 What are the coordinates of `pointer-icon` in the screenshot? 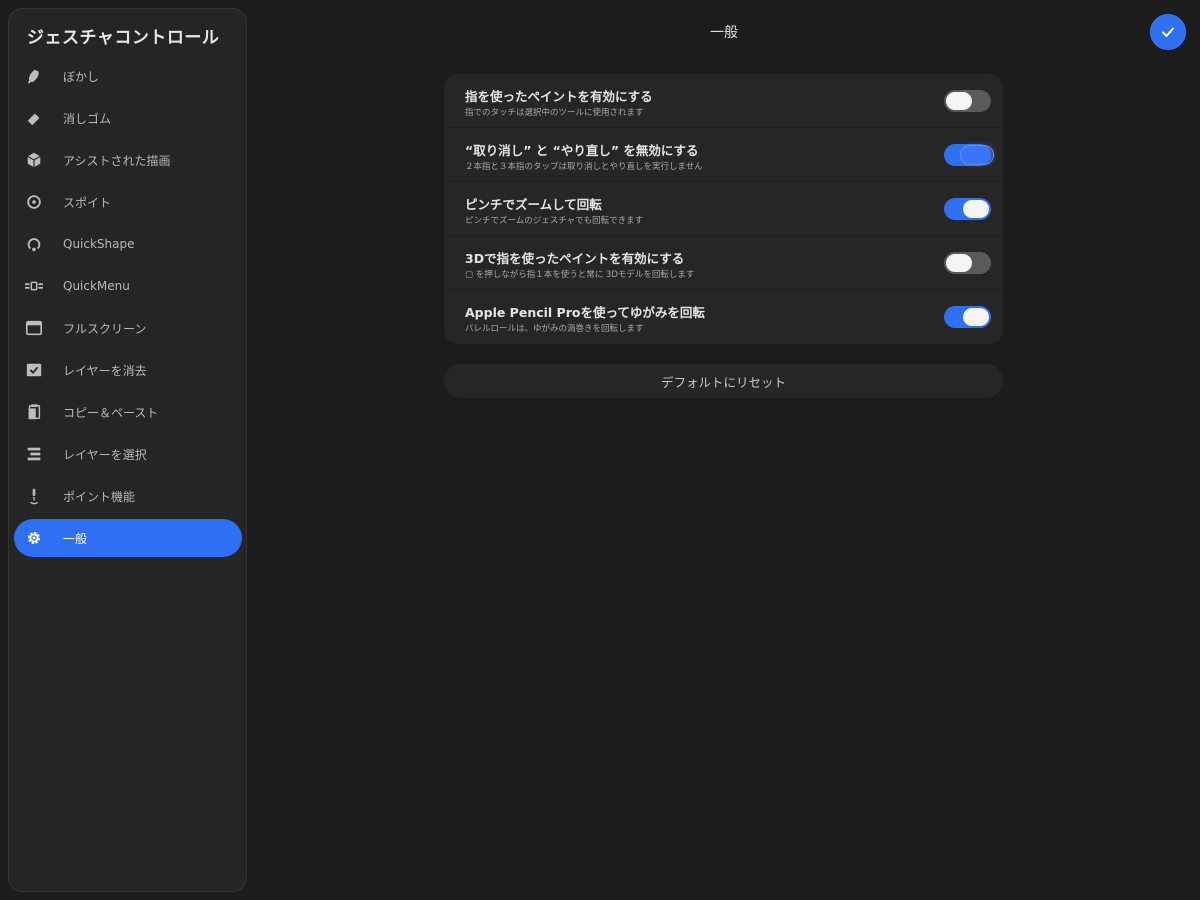 It's located at (34, 496).